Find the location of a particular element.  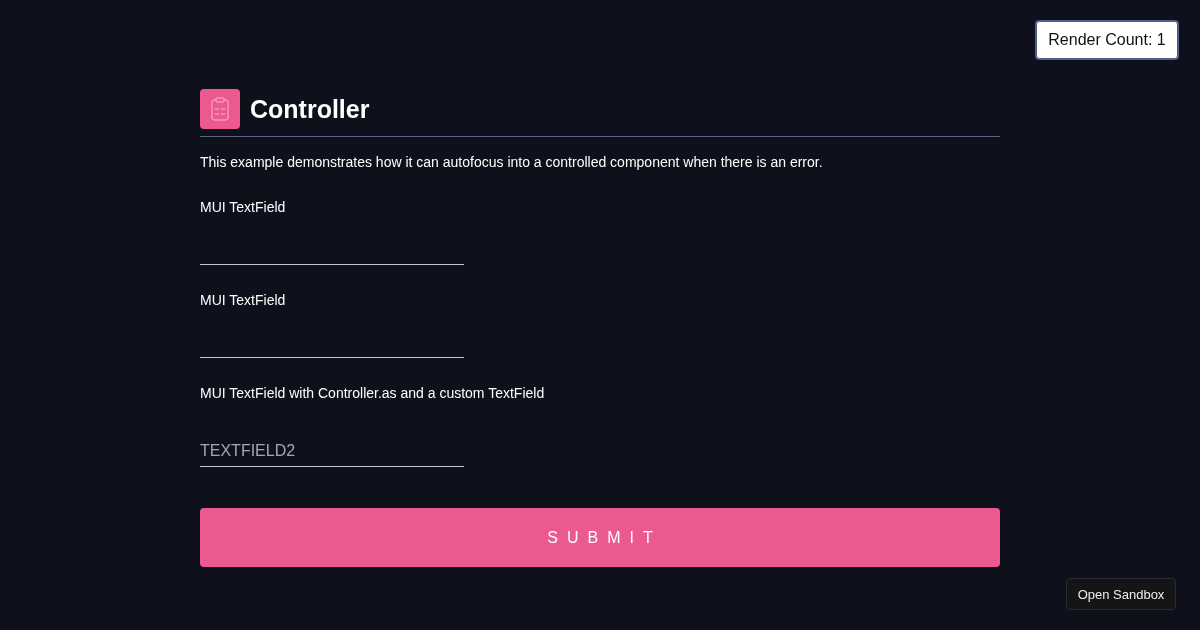

open-sandbox-button: Open Sandbox is located at coordinates (1121, 594).